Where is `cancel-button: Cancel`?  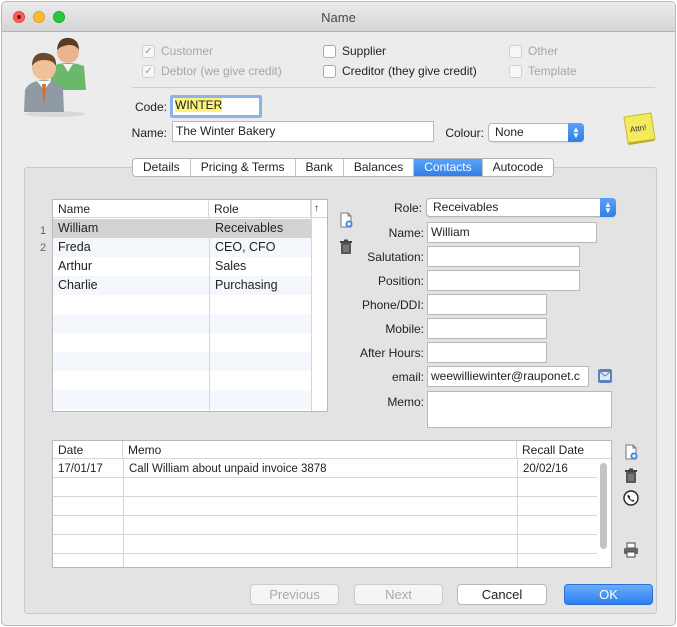
cancel-button: Cancel is located at coordinates (502, 594).